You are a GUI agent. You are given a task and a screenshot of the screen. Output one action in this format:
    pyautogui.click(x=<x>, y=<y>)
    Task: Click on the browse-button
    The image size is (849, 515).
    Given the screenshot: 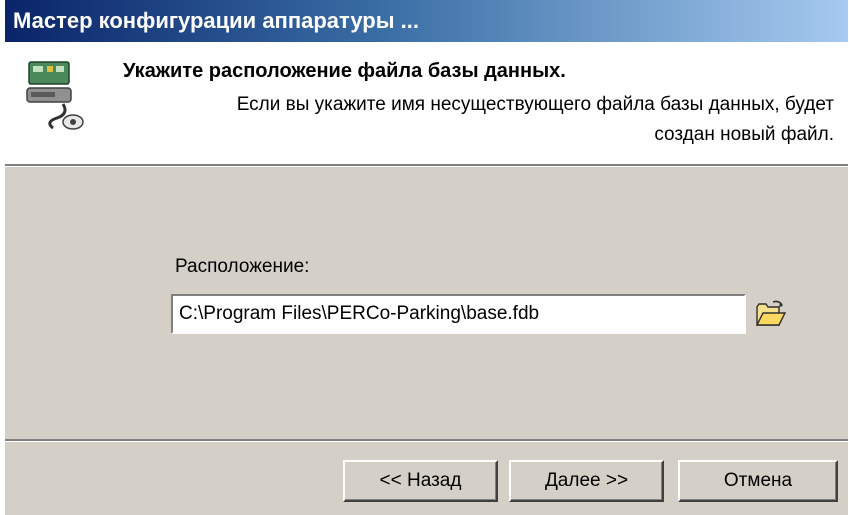 What is the action you would take?
    pyautogui.click(x=771, y=314)
    